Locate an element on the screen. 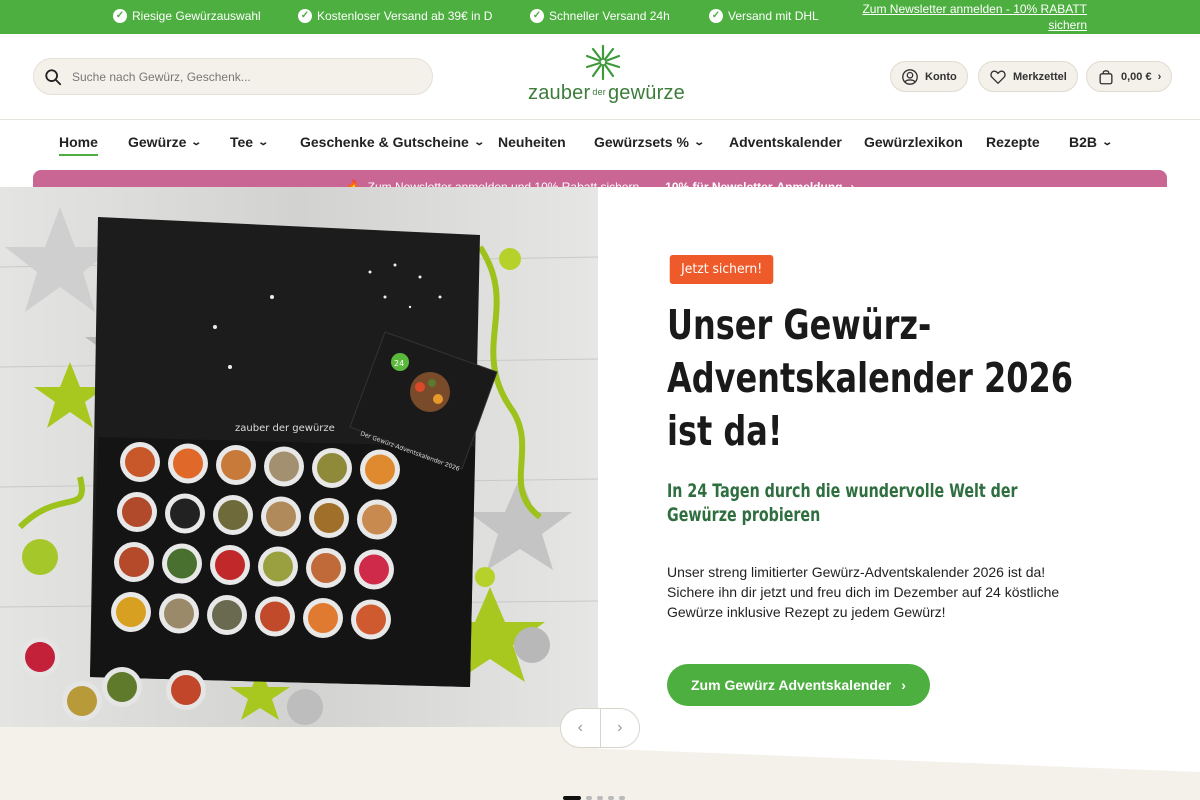 This screenshot has height=800, width=1200. search-icon is located at coordinates (53, 76).